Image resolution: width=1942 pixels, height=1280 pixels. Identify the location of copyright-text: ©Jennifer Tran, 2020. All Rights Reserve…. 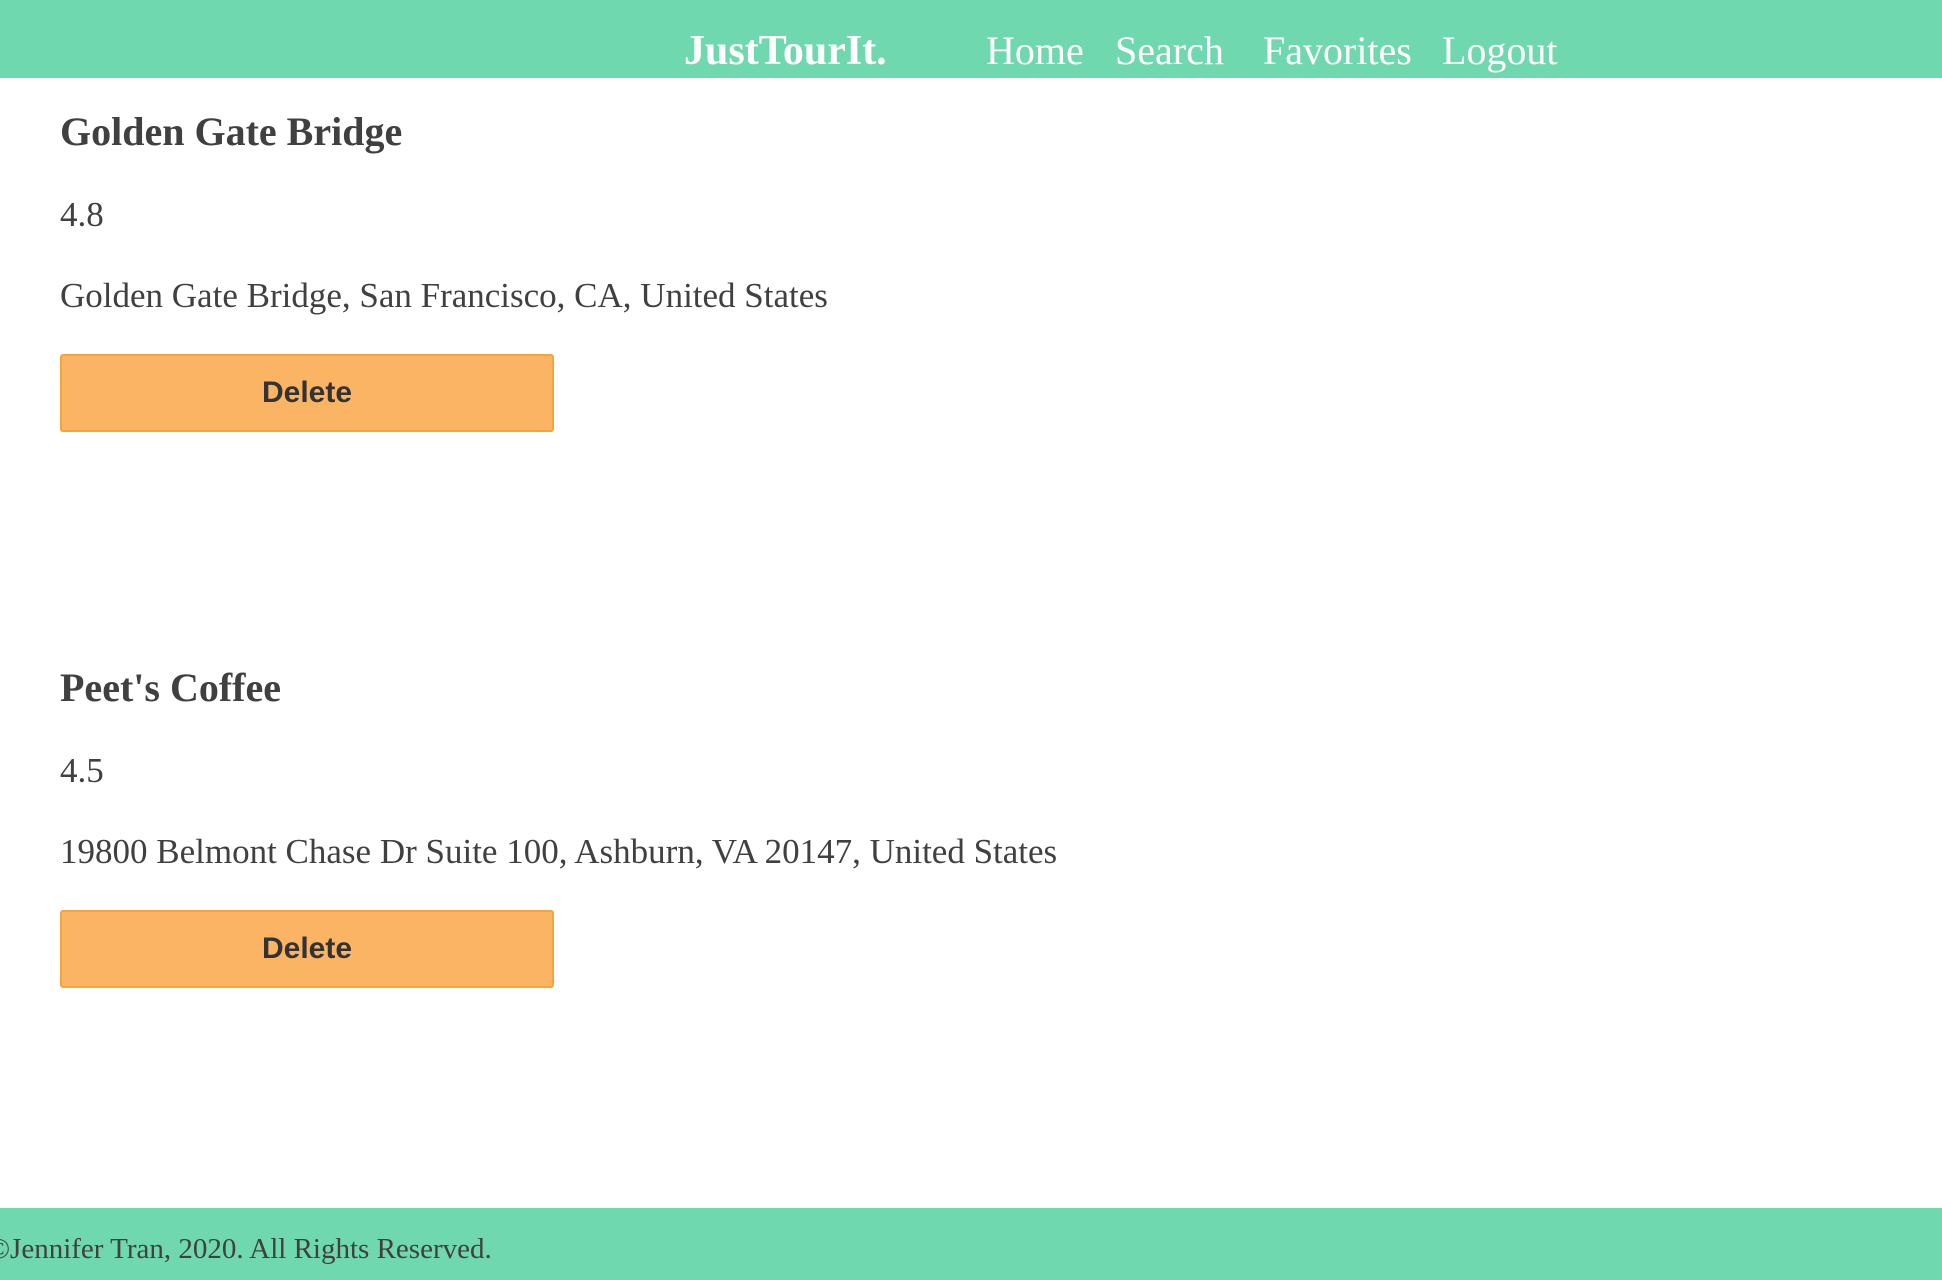
(246, 1249).